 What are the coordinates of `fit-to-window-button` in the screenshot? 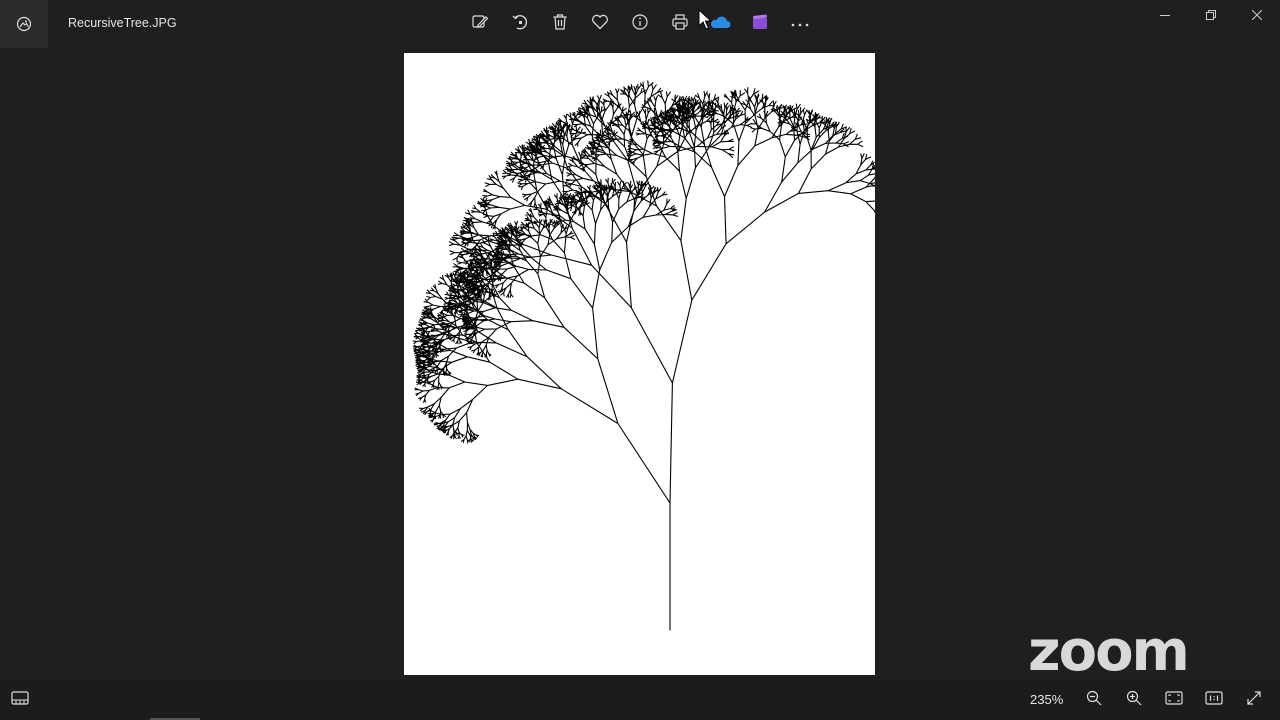 It's located at (1174, 700).